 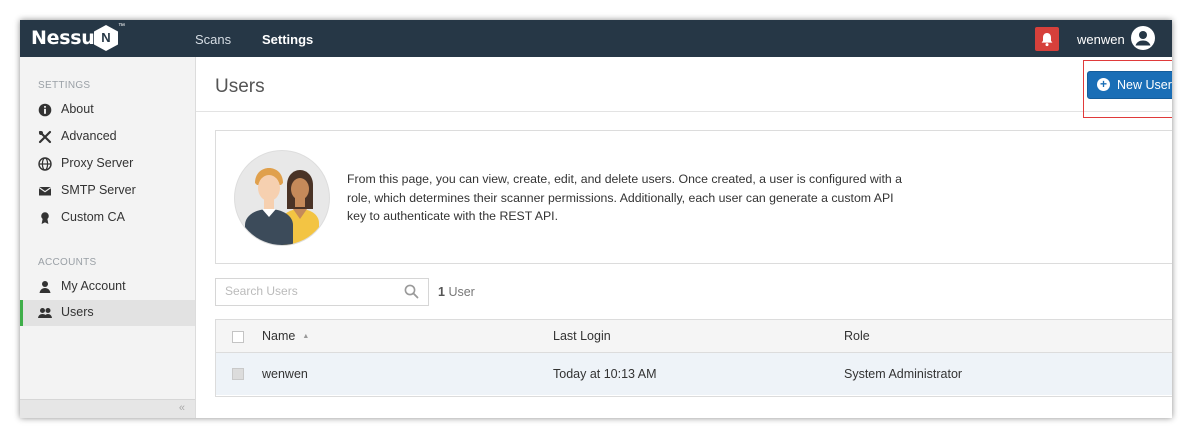 I want to click on search-input, so click(x=310, y=291).